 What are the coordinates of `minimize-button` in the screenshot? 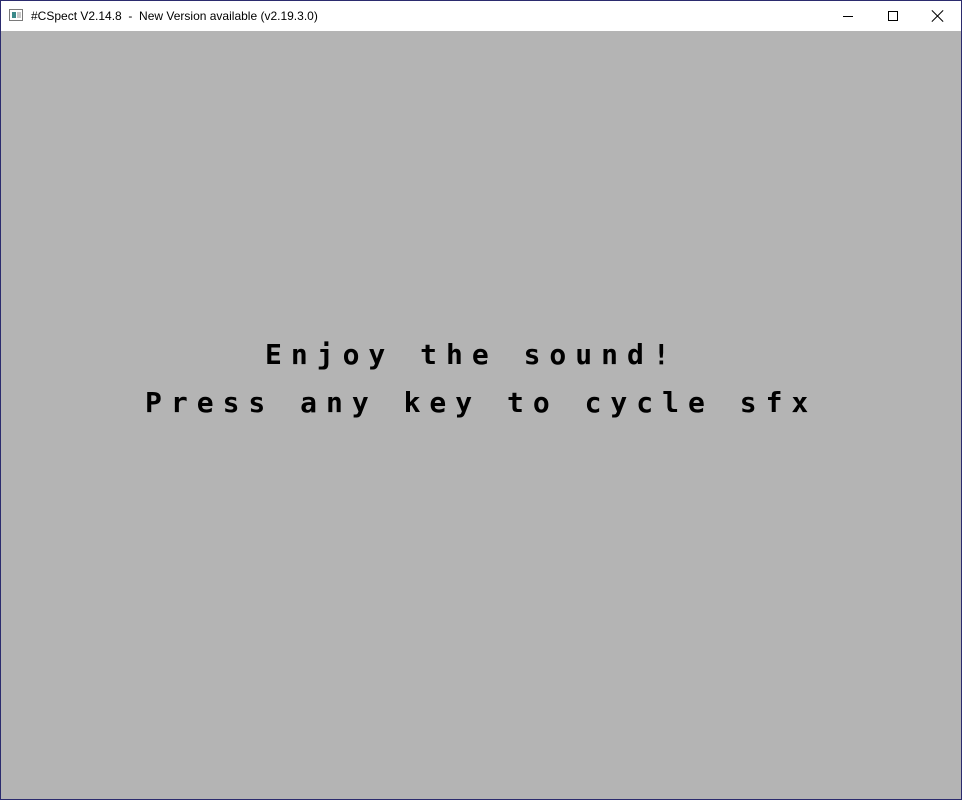 It's located at (848, 16).